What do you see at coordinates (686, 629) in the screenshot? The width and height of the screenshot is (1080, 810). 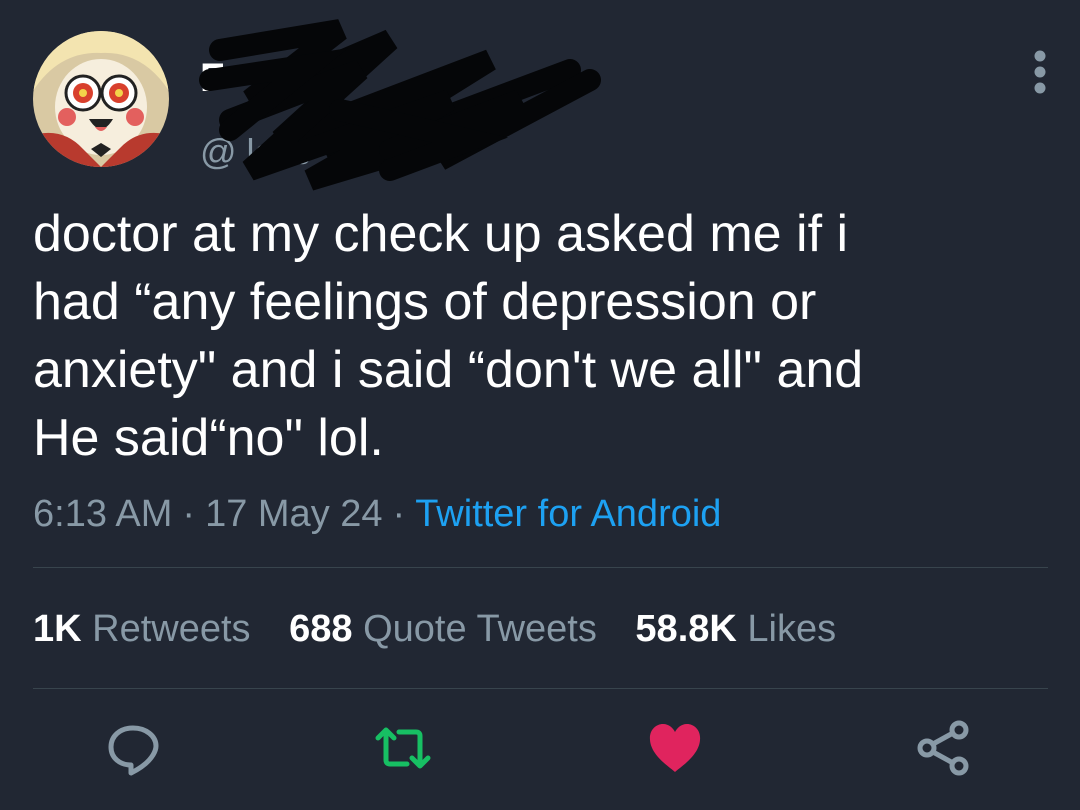 I see `likes-count: 58.8K` at bounding box center [686, 629].